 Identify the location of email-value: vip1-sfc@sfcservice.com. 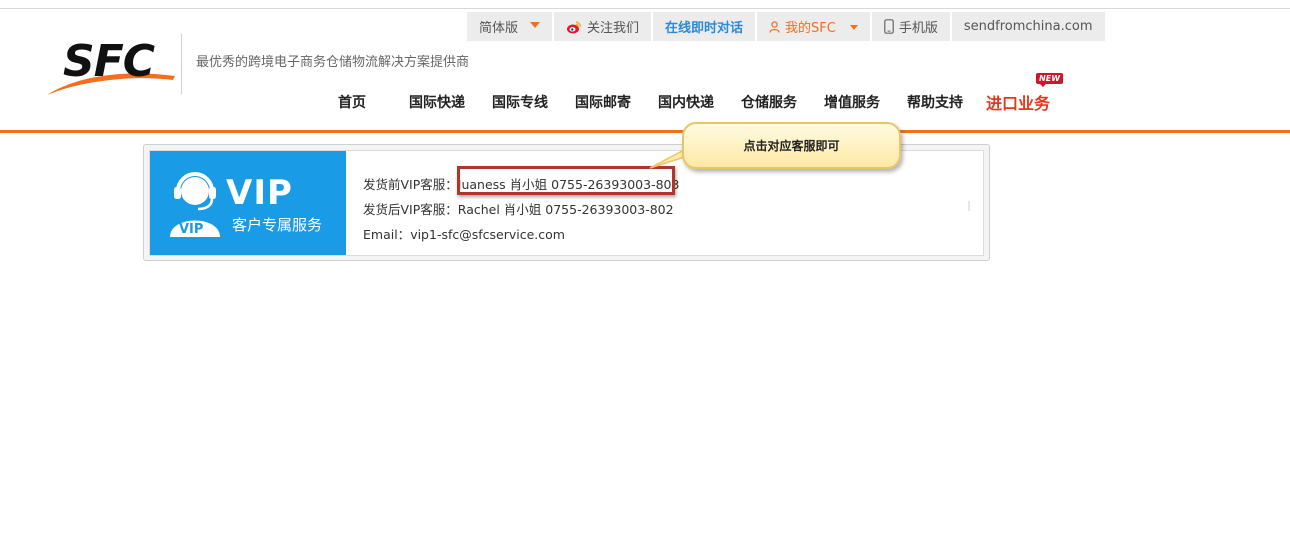
(487, 234).